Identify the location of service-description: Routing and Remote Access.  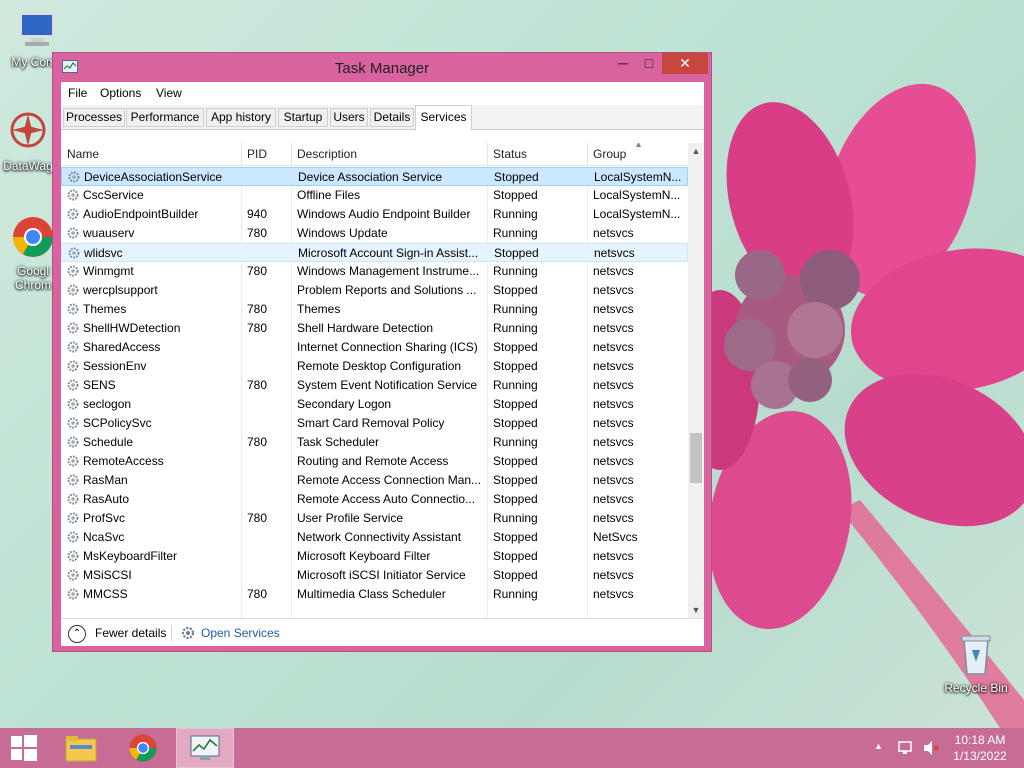
(373, 461).